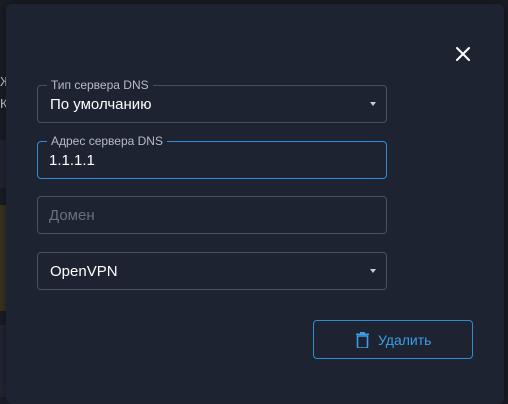 This screenshot has width=508, height=404. Describe the element at coordinates (209, 160) in the screenshot. I see `dns-server-address-input` at that location.